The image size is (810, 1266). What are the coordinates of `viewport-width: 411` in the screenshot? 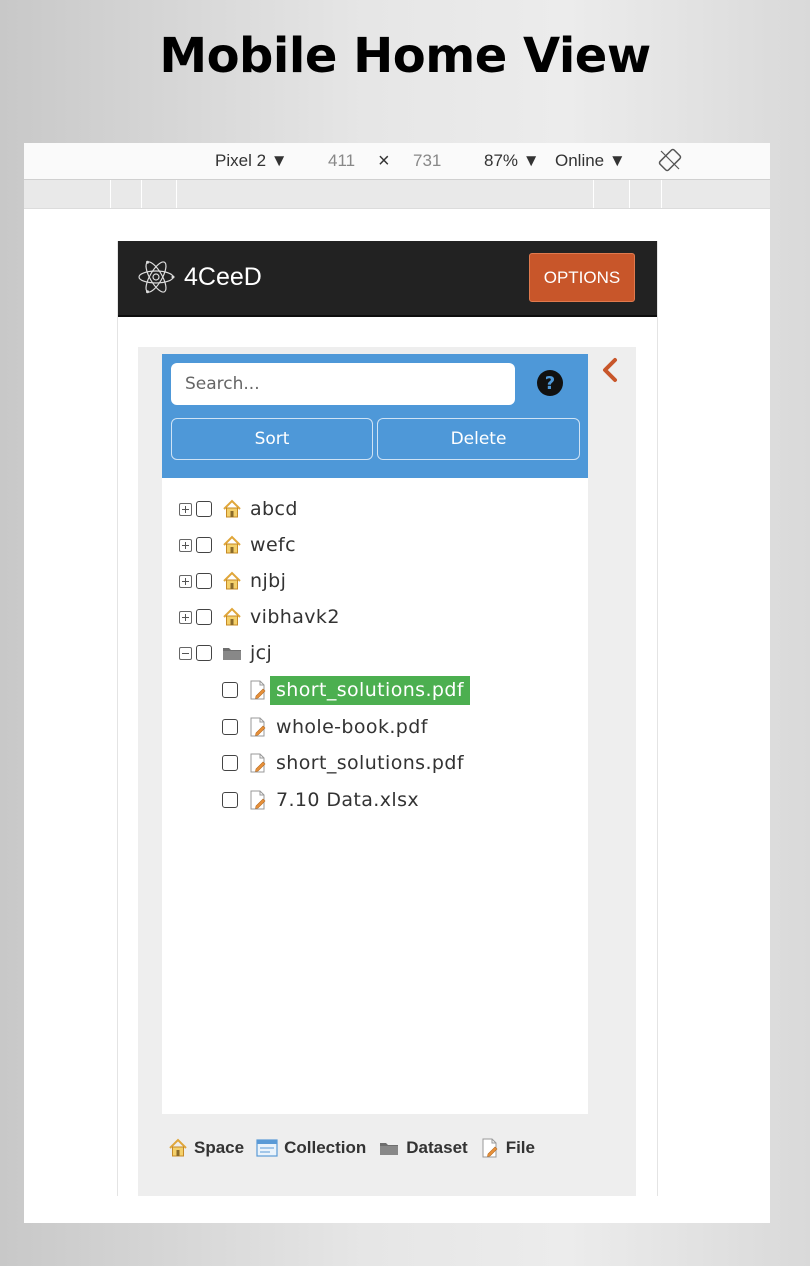 It's located at (341, 161).